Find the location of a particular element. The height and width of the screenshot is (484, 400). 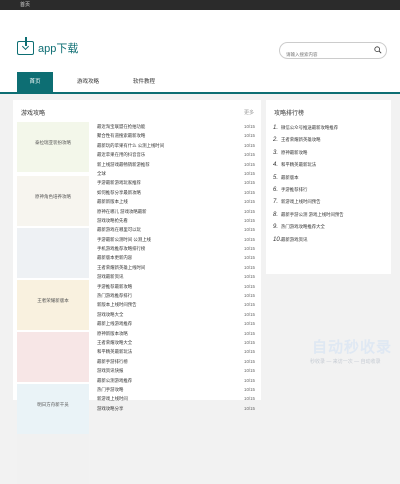

list-item: 新游戏上线时间 10/15 is located at coordinates (176, 398).